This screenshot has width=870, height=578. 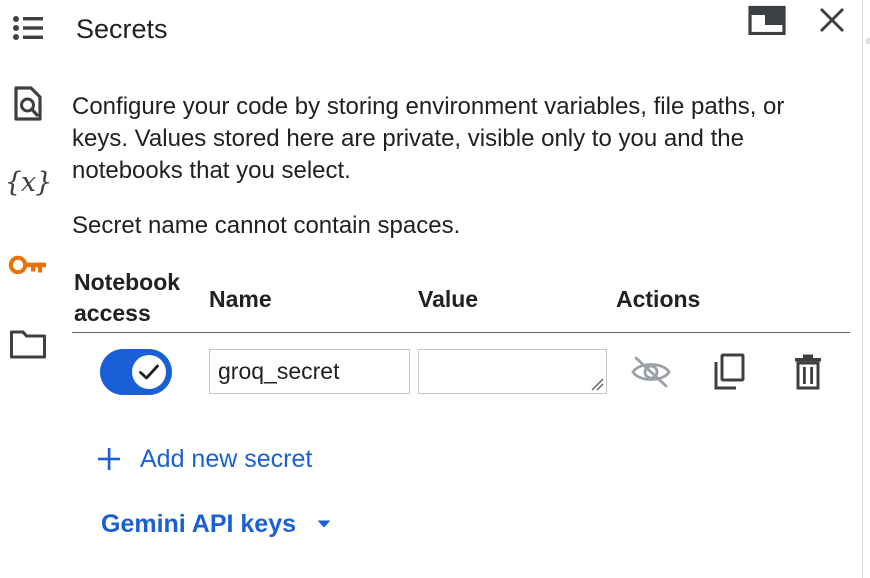 What do you see at coordinates (28, 289) in the screenshot?
I see `side-rail: {x}` at bounding box center [28, 289].